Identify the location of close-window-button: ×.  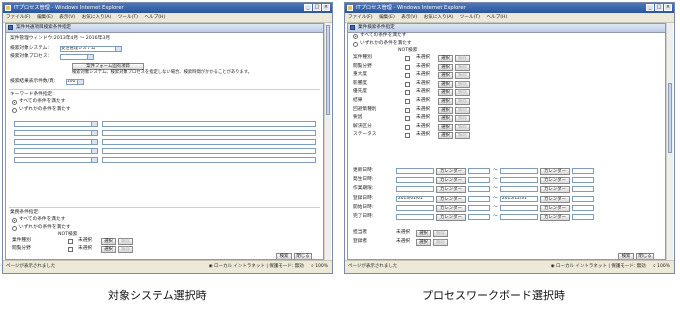
(668, 7).